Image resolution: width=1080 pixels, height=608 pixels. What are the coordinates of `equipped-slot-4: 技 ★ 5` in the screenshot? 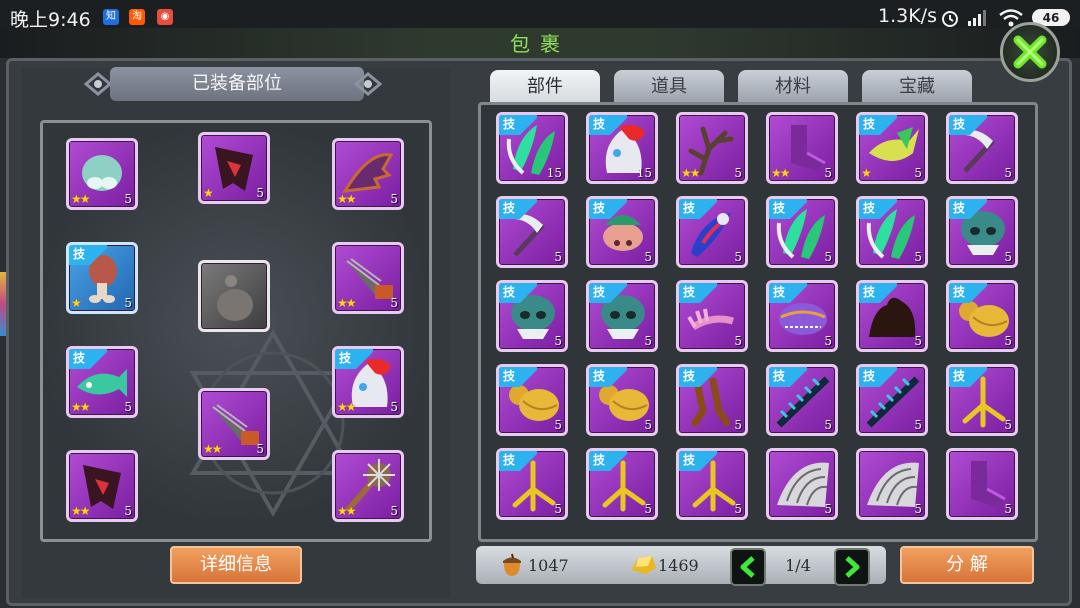 It's located at (102, 278).